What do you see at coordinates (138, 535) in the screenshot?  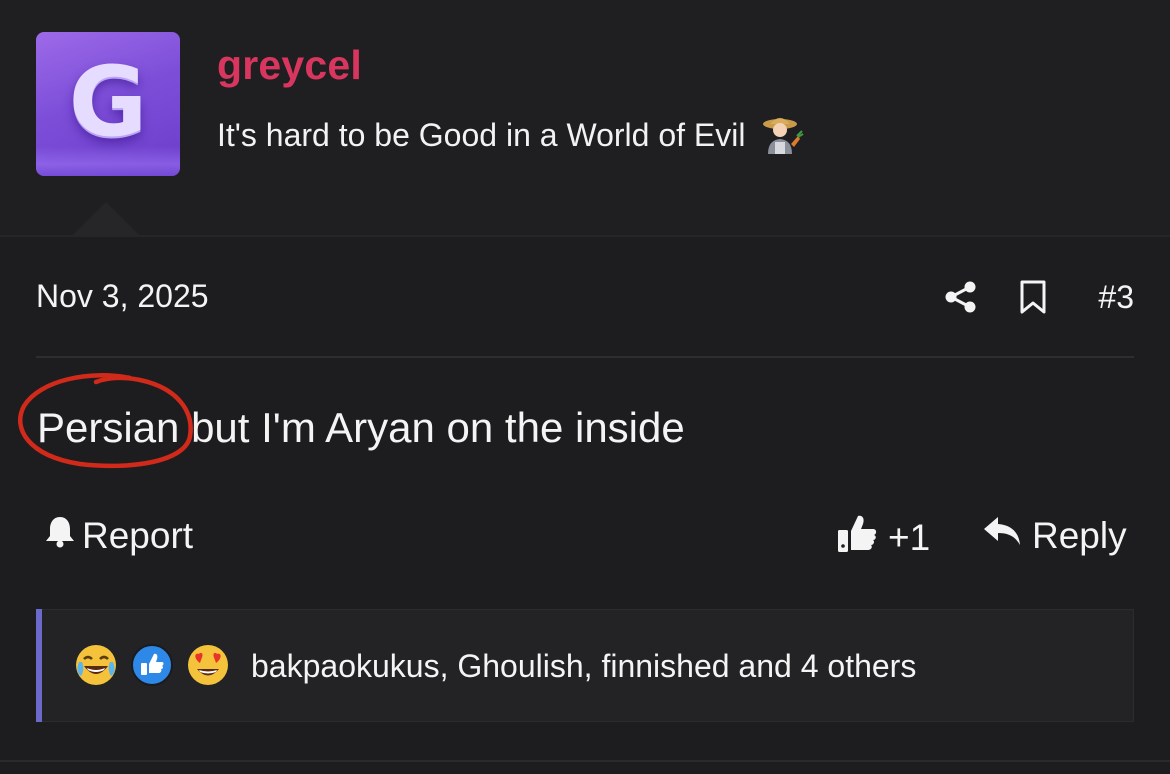 I see `report-label: Report` at bounding box center [138, 535].